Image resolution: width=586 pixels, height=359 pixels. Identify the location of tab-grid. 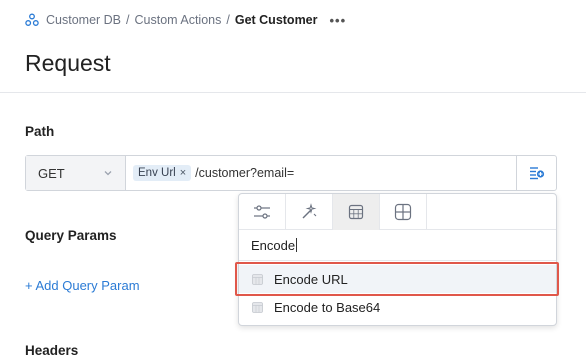
(403, 212).